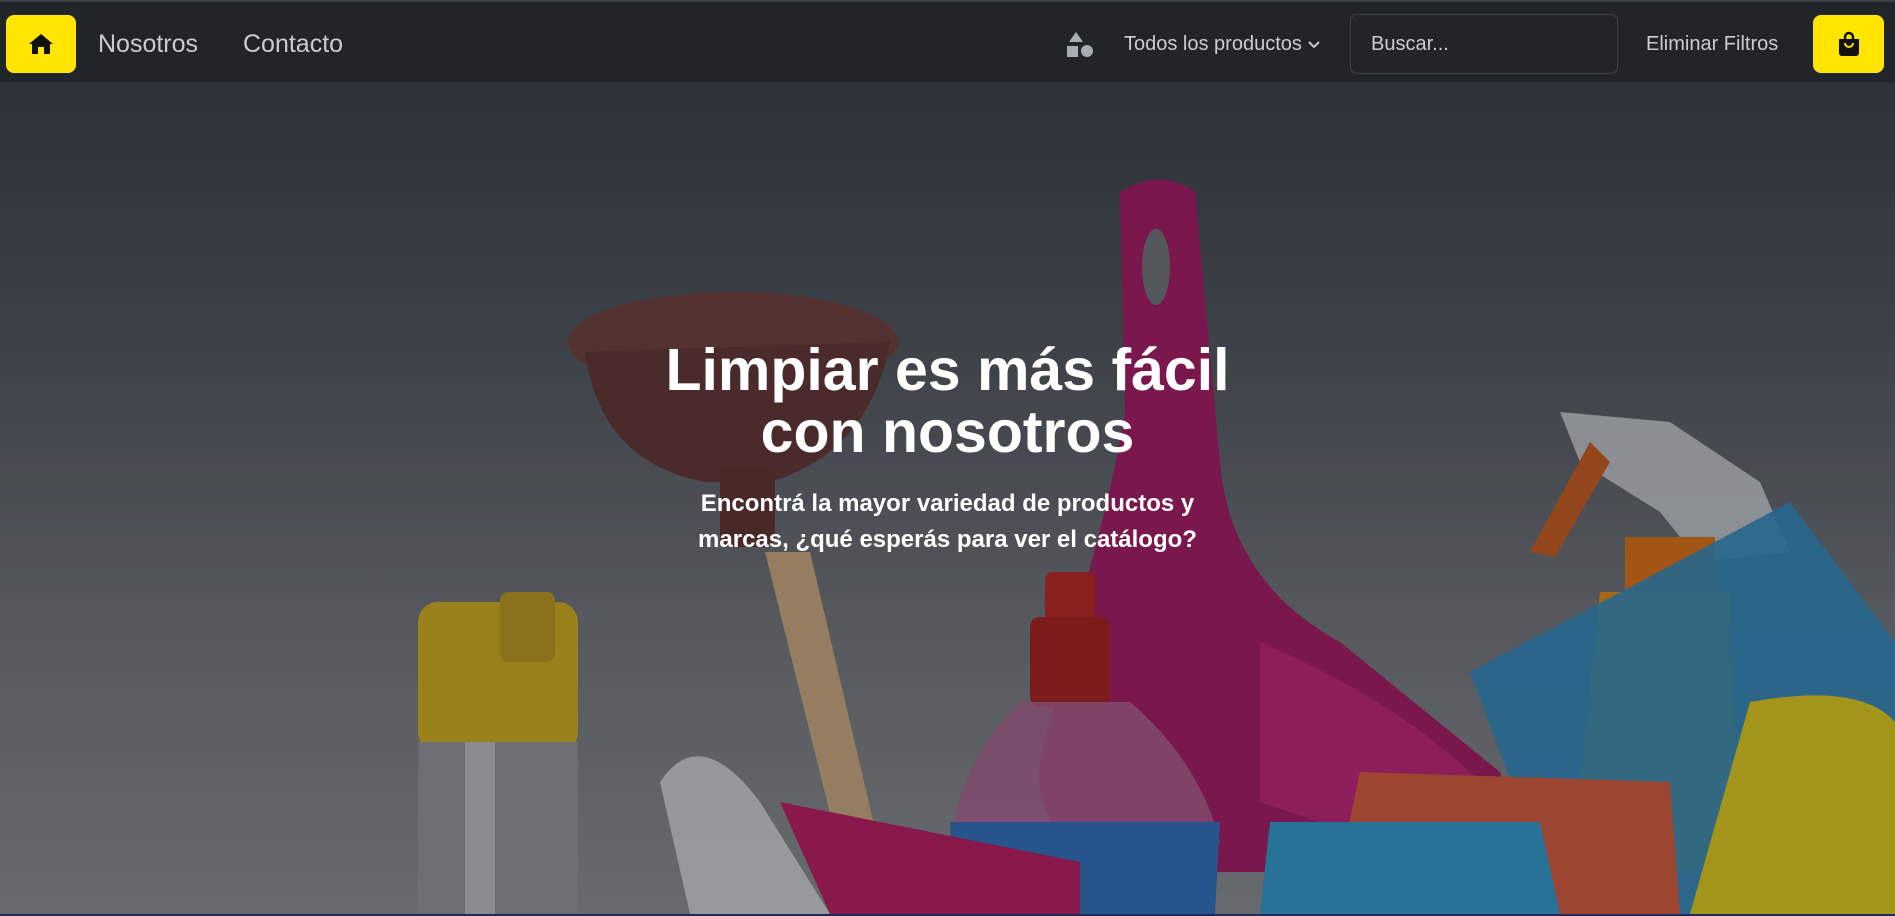  Describe the element at coordinates (947, 432) in the screenshot. I see `hero-title-line2: con nosotros` at that location.